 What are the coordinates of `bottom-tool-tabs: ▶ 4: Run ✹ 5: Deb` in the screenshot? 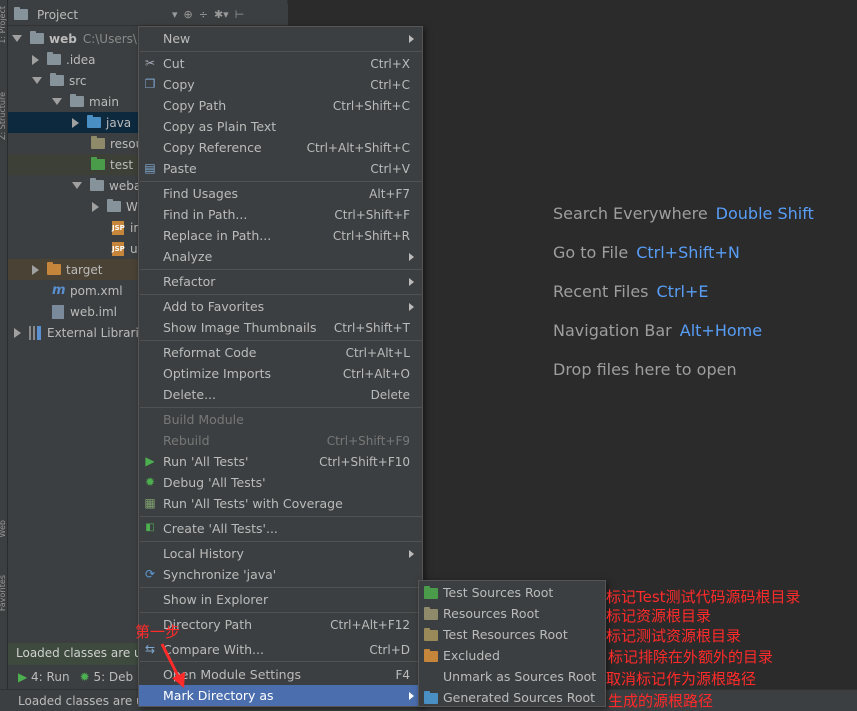 It's located at (76, 677).